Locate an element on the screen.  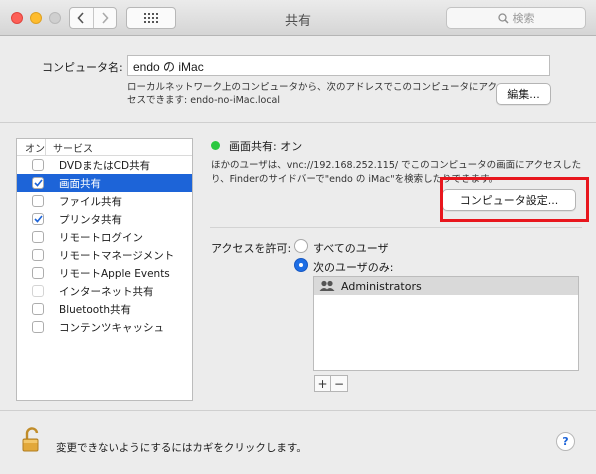
chevron-right-icon is located at coordinates (105, 18).